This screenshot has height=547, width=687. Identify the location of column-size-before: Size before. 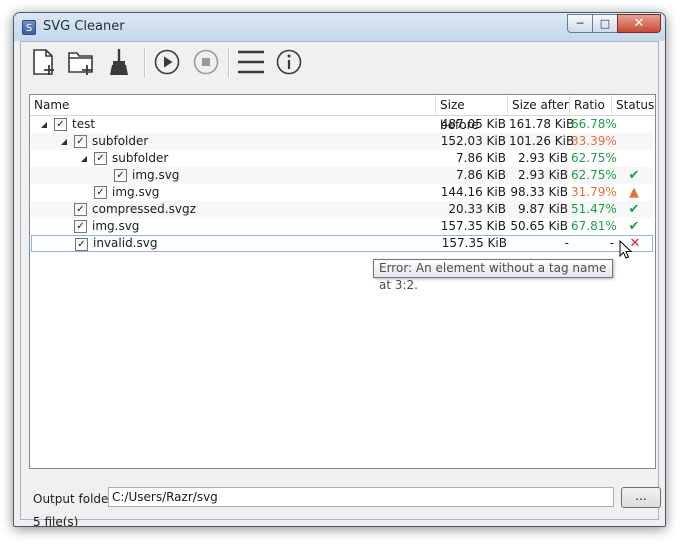
(472, 113).